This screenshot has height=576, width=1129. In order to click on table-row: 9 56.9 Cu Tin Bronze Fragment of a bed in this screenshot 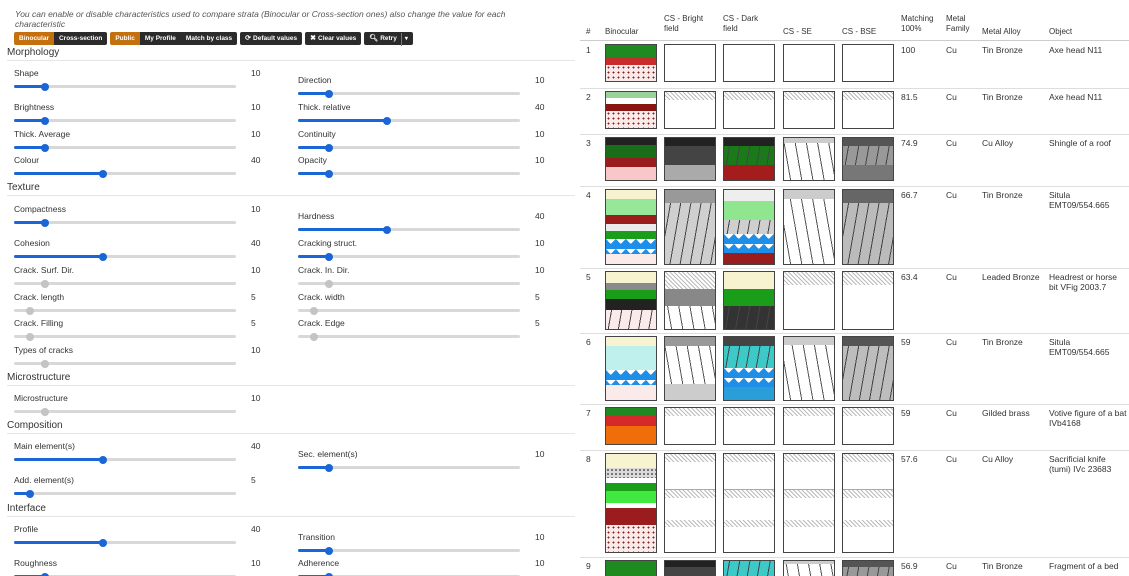, I will do `click(854, 566)`.